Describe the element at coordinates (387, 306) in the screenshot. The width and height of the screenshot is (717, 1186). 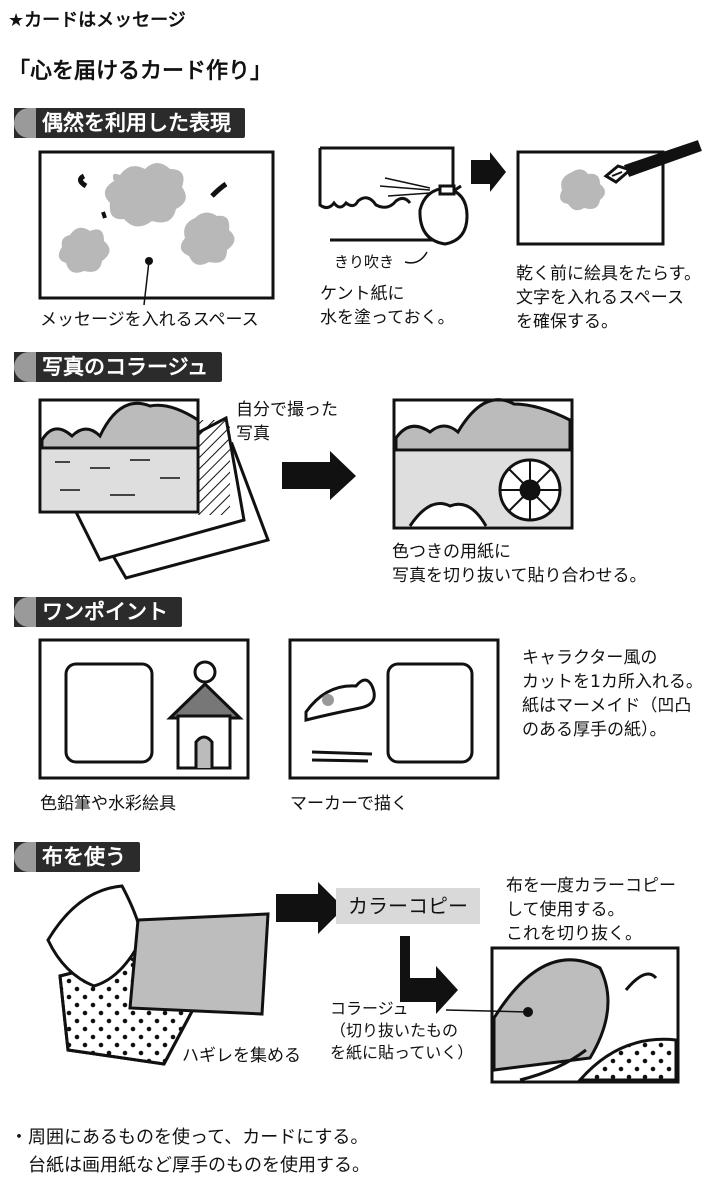
I see `label-wet-paper: ケント紙に 水を塗っておく。` at that location.